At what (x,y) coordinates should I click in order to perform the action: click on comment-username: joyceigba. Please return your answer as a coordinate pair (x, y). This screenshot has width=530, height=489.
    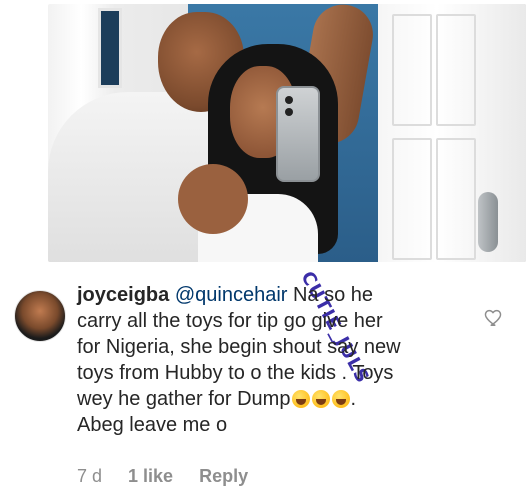
    Looking at the image, I should click on (123, 295).